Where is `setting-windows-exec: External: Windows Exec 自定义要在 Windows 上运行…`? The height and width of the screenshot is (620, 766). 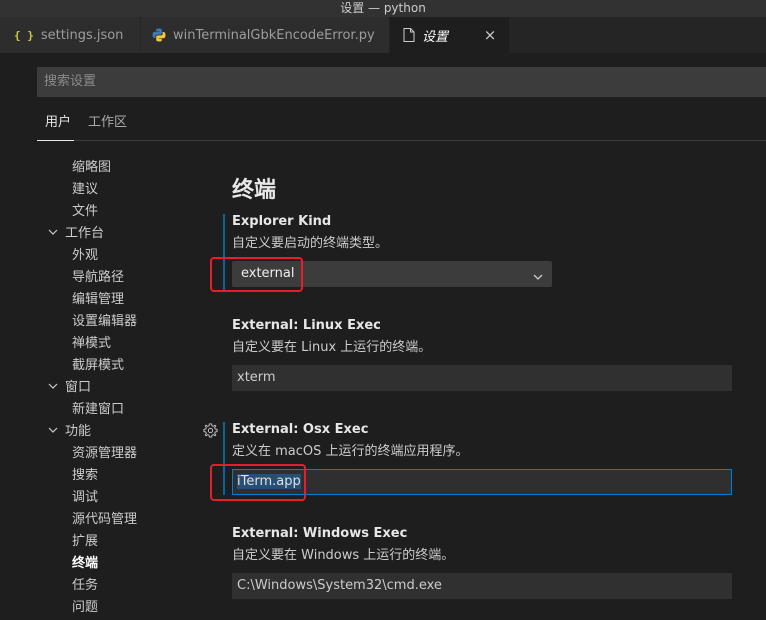 setting-windows-exec: External: Windows Exec 自定义要在 Windows 上运行… is located at coordinates (482, 545).